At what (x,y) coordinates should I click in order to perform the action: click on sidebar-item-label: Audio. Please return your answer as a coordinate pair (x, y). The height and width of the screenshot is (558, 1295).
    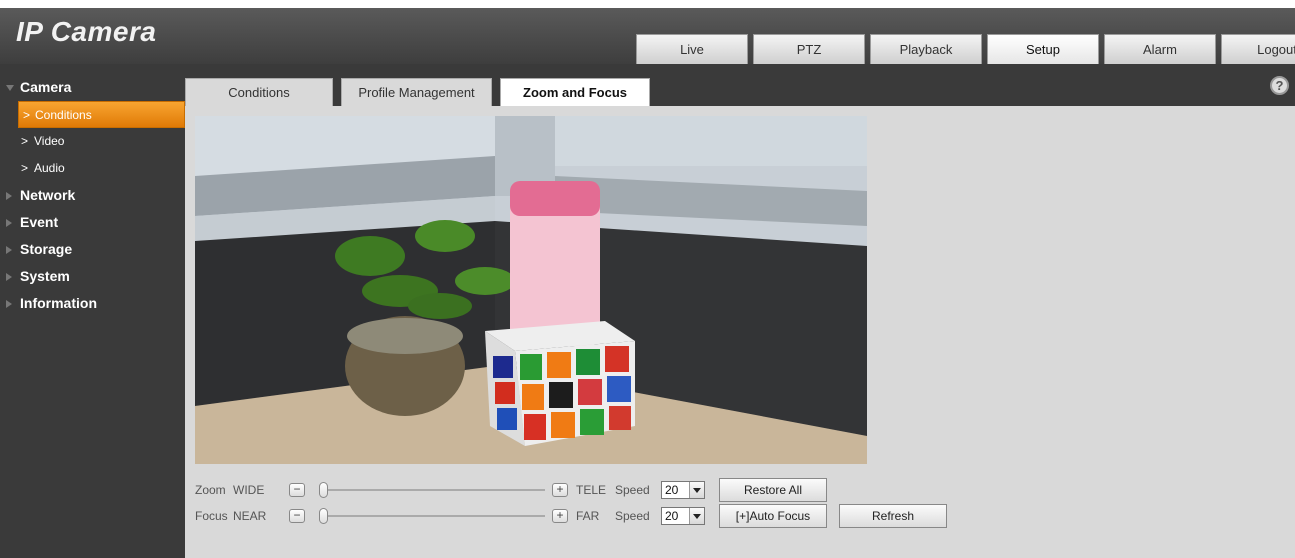
    Looking at the image, I should click on (49, 168).